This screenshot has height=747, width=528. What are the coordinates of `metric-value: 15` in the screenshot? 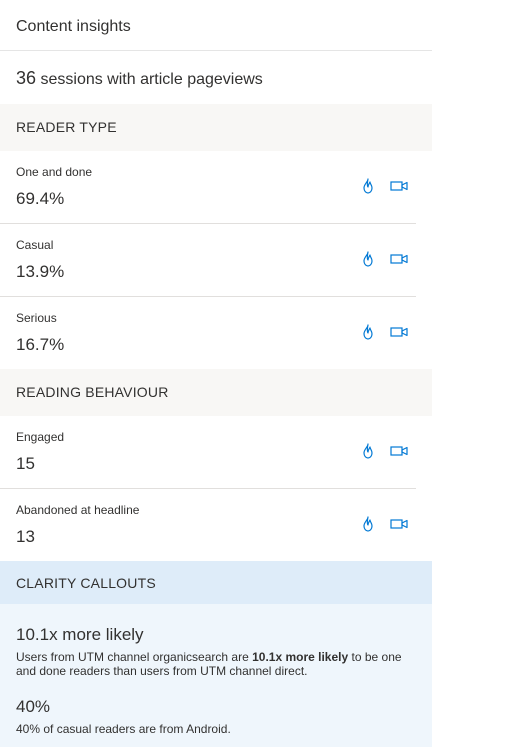 It's located at (25, 463).